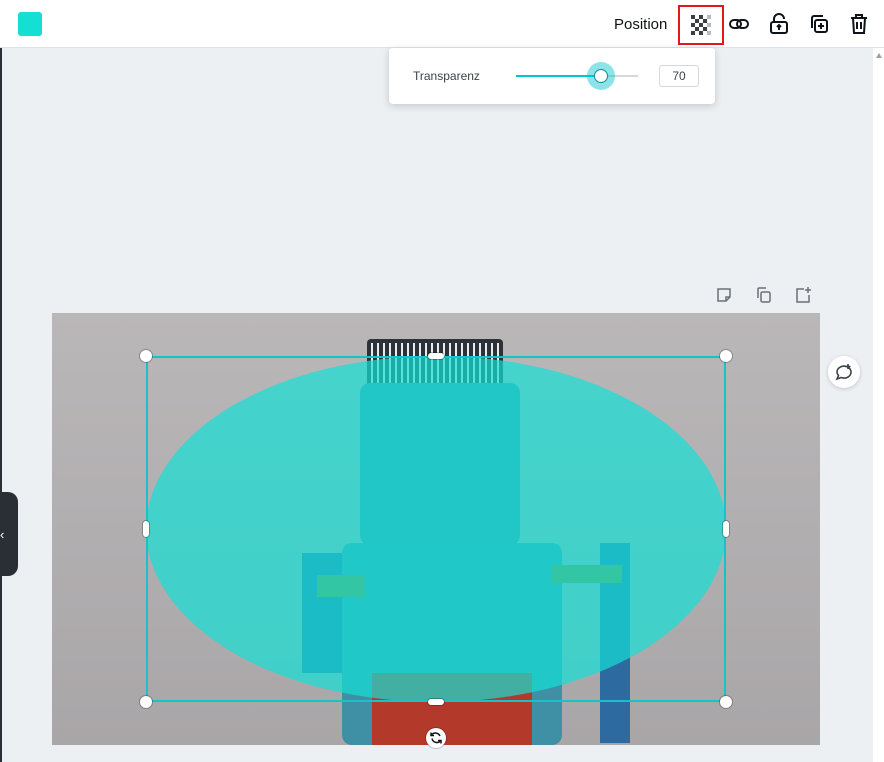  Describe the element at coordinates (146, 356) in the screenshot. I see `resize-handle-top-left` at that location.